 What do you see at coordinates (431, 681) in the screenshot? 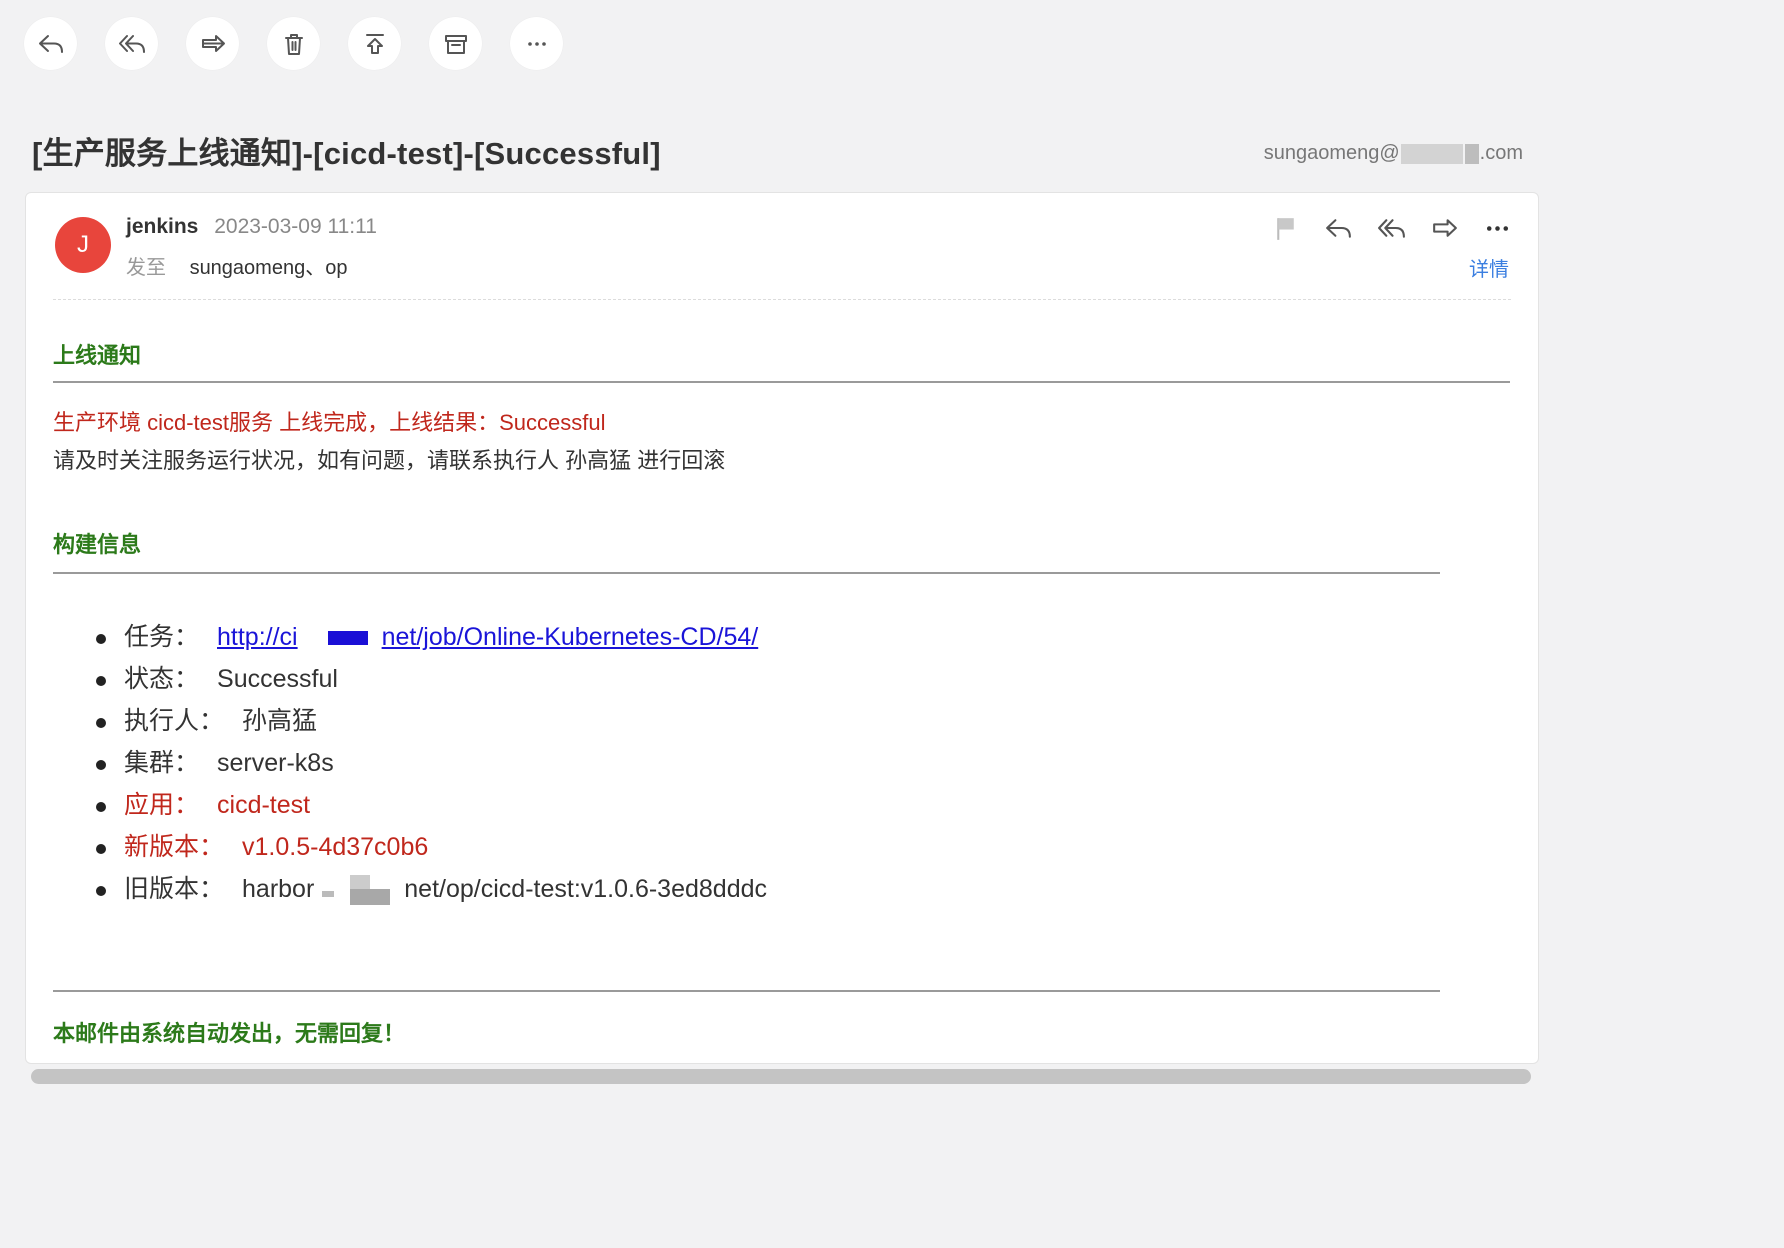
I see `list-item: 状态： Successful` at bounding box center [431, 681].